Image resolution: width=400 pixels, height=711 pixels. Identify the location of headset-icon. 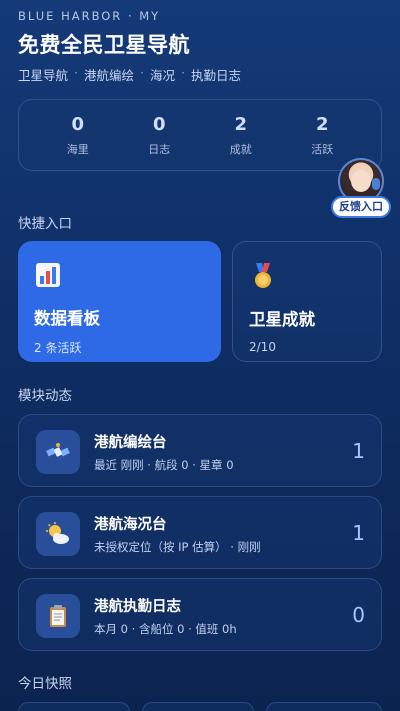
(376, 184).